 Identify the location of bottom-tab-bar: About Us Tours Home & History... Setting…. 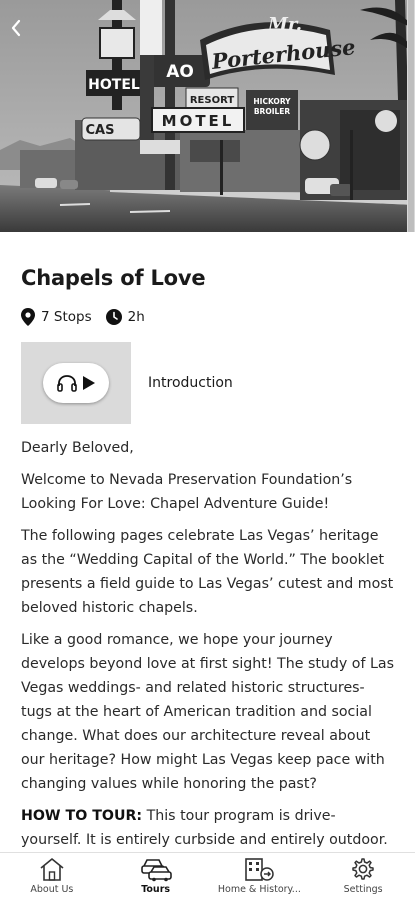
(207, 876).